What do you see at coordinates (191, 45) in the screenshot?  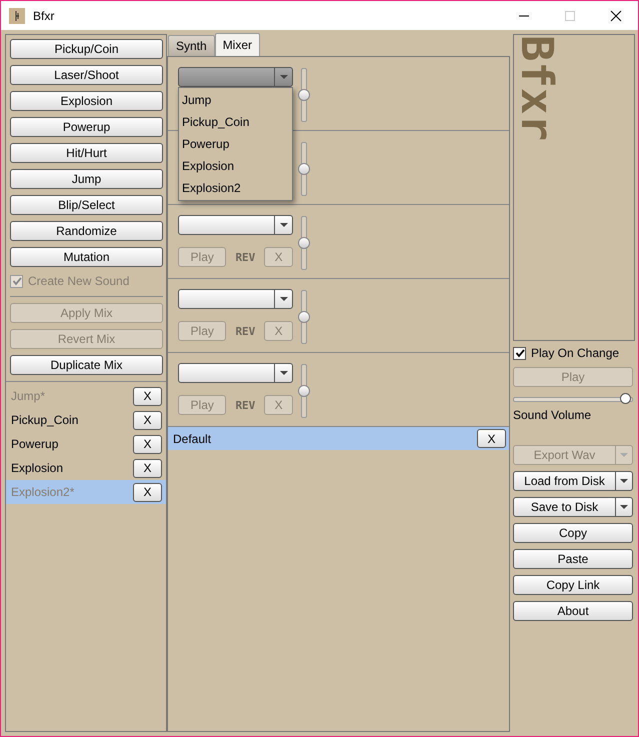 I see `tab: Synth` at bounding box center [191, 45].